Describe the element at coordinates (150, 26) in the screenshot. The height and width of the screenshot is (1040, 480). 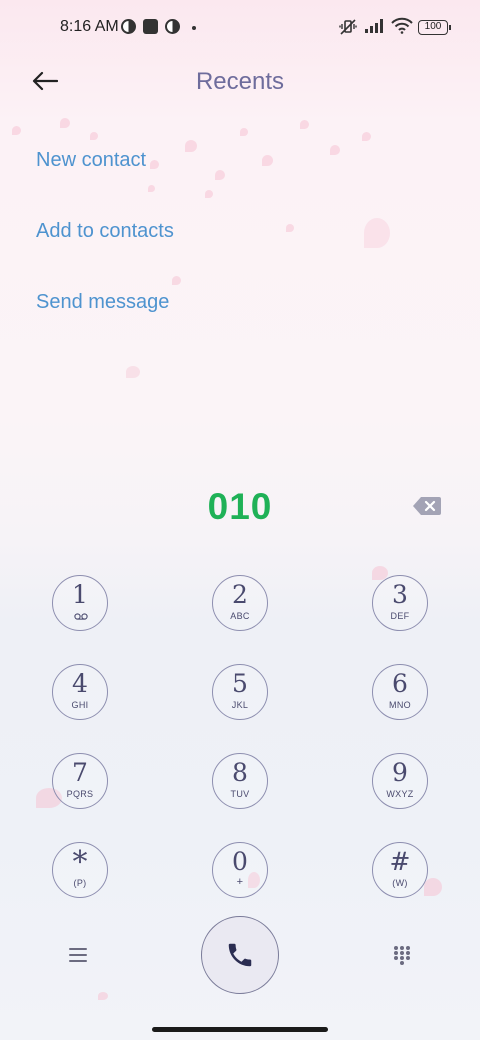
I see `notification-square-icon` at that location.